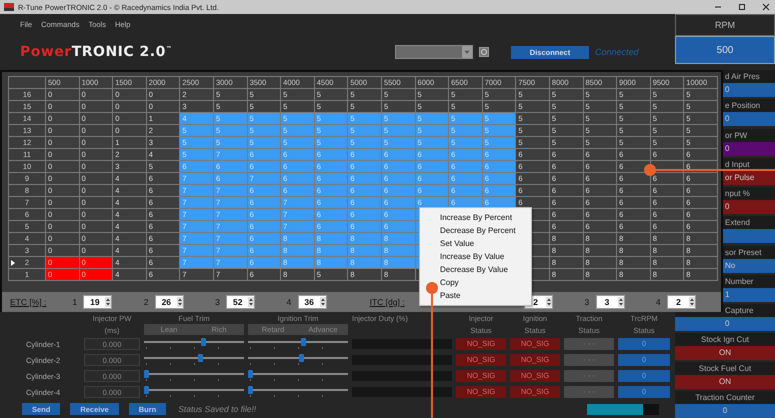 The width and height of the screenshot is (775, 418). Describe the element at coordinates (146, 302) in the screenshot. I see `cylinder-index: 2` at that location.